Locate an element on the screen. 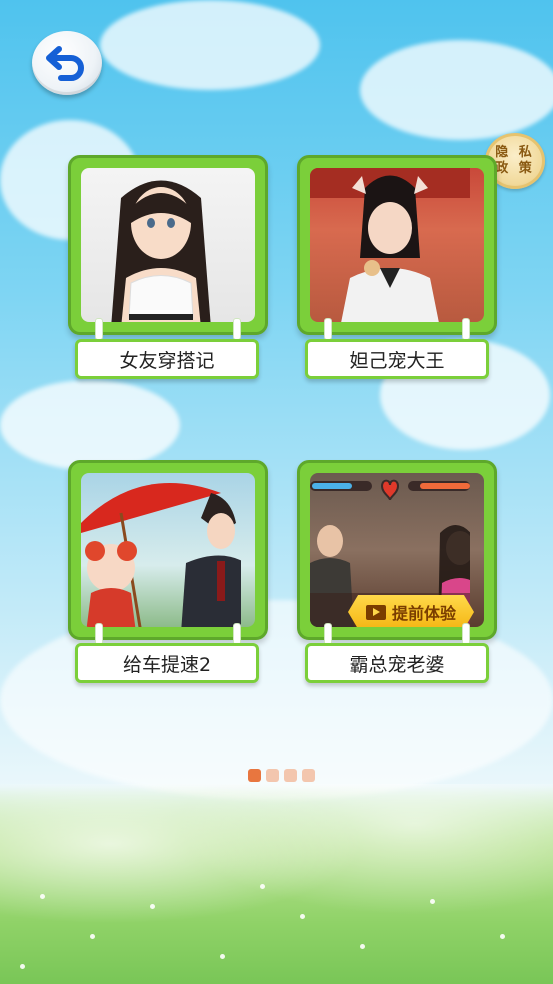 The width and height of the screenshot is (553, 984). game-card-4: 提前体验 is located at coordinates (397, 552).